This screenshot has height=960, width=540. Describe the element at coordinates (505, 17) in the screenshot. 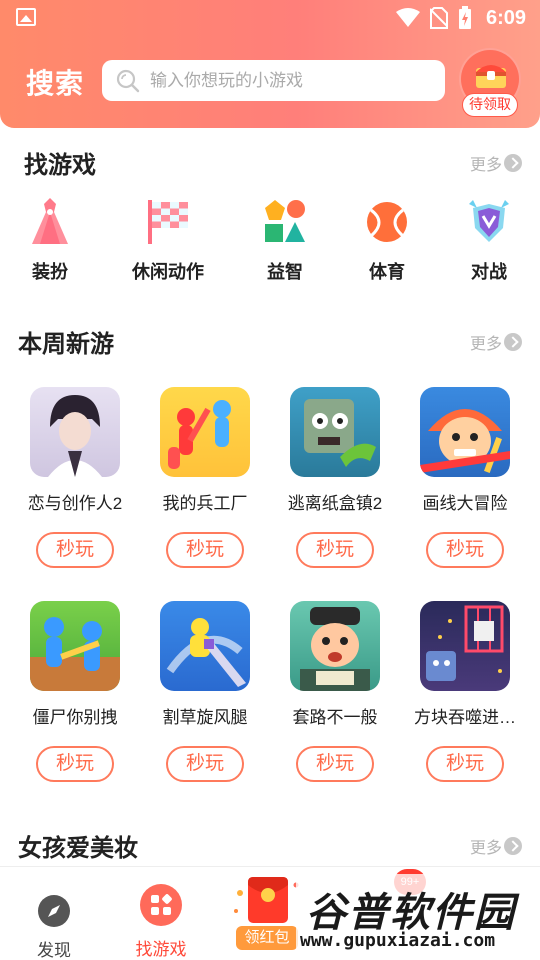

I see `clock-time: 6:09` at that location.